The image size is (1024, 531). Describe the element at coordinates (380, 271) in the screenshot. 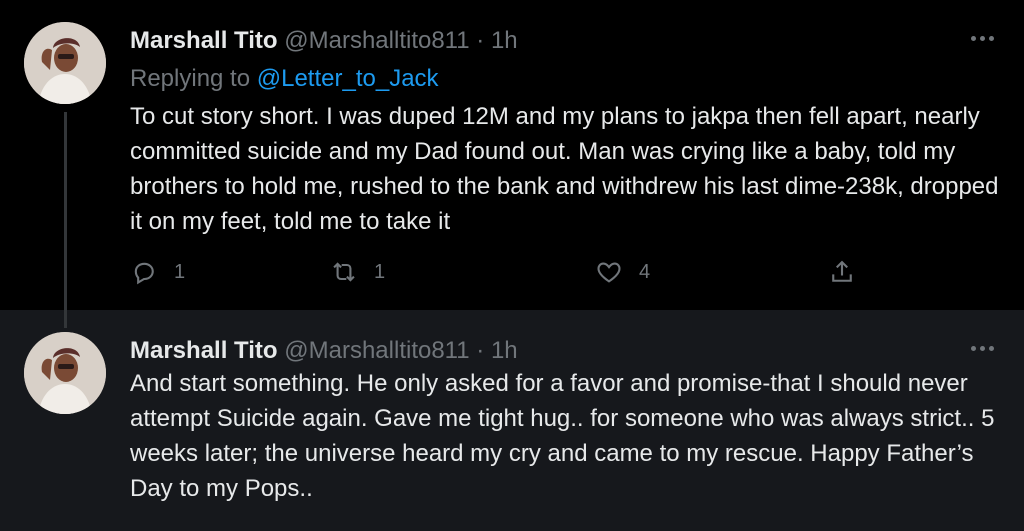

I see `retweet-count: 1` at that location.